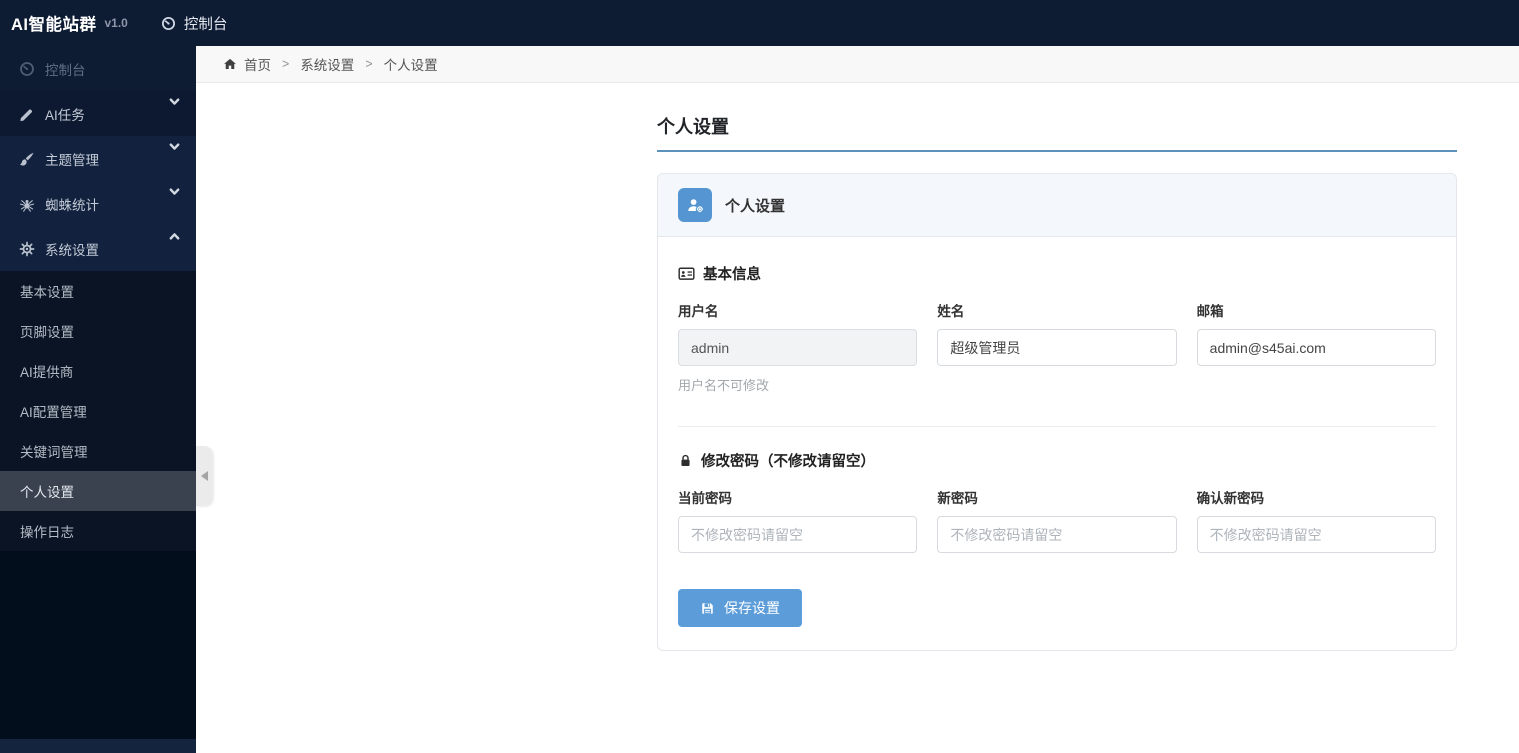 This screenshot has height=753, width=1519. I want to click on email-field-group: 邮箱, so click(1316, 339).